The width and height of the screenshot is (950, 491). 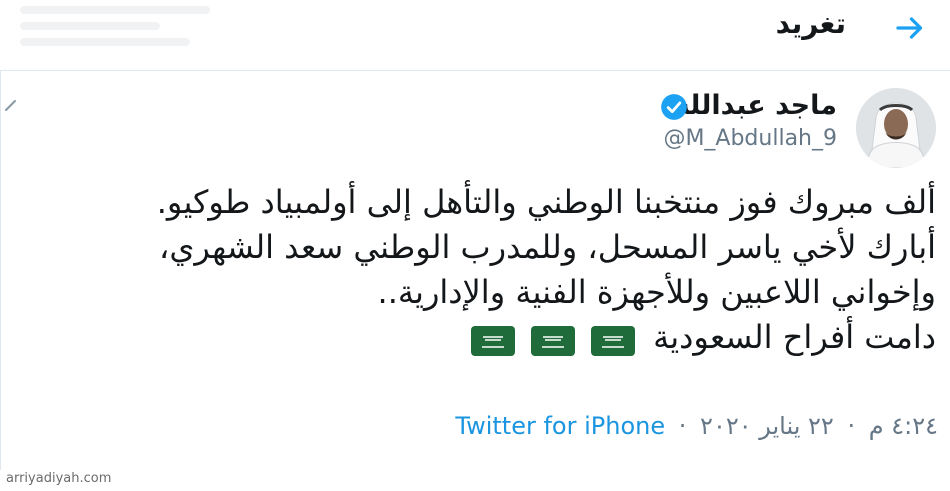 I want to click on flag-emojis, so click(x=550, y=339).